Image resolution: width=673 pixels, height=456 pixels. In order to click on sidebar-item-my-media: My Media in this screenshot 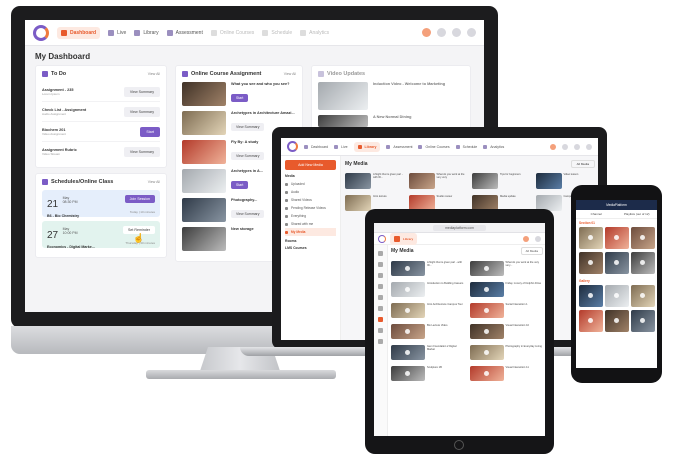, I will do `click(310, 232)`.